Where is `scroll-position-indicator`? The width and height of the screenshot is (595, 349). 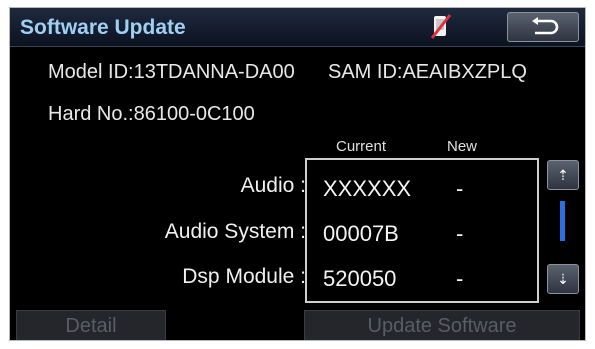 scroll-position-indicator is located at coordinates (562, 221).